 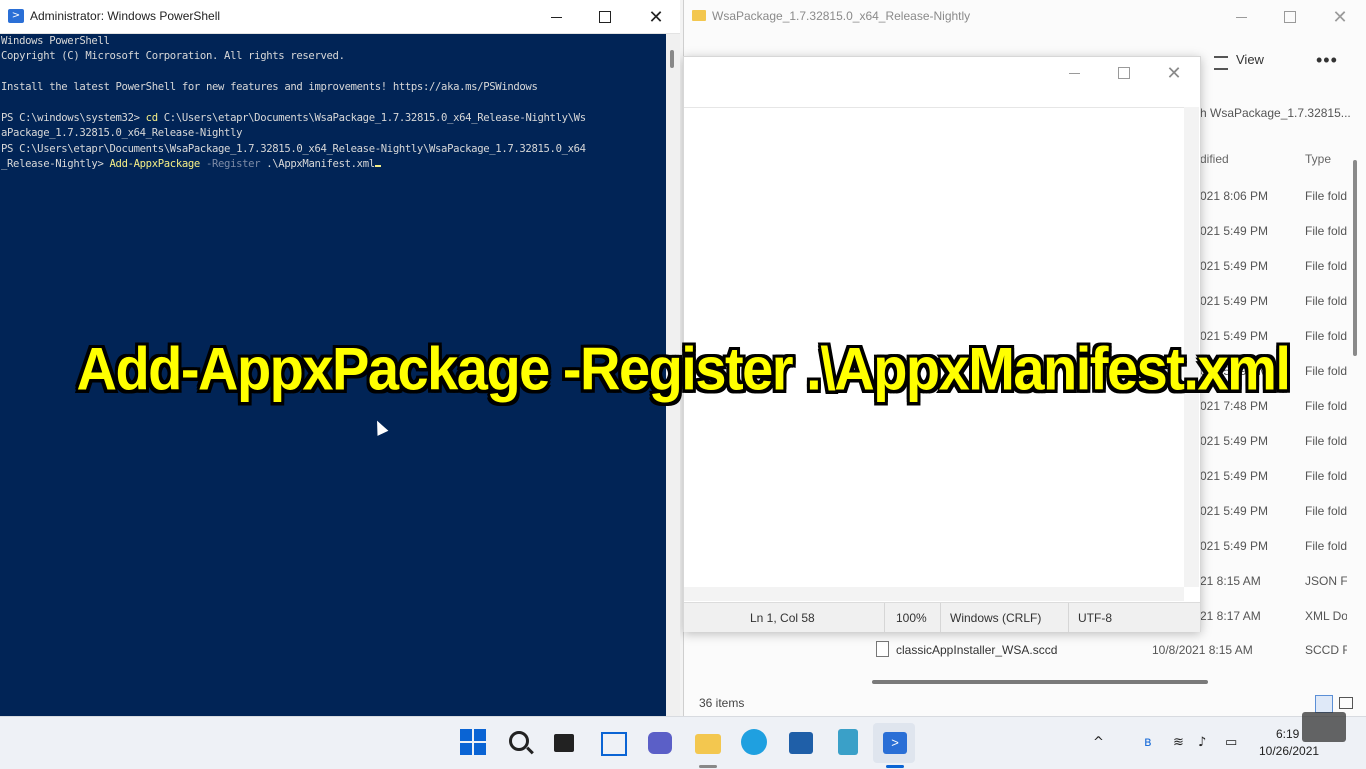 What do you see at coordinates (55, 41) in the screenshot?
I see `console-line: Windows PowerShell` at bounding box center [55, 41].